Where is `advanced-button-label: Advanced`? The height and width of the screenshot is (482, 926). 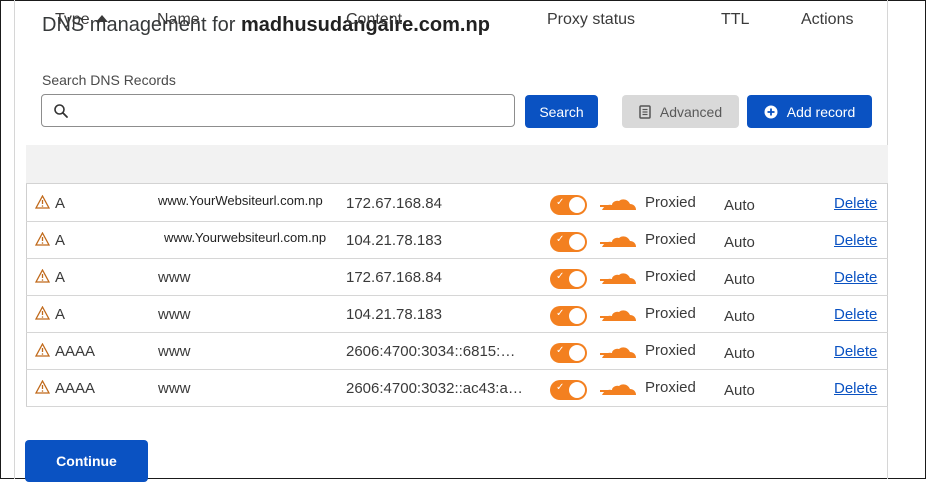 advanced-button-label: Advanced is located at coordinates (691, 111).